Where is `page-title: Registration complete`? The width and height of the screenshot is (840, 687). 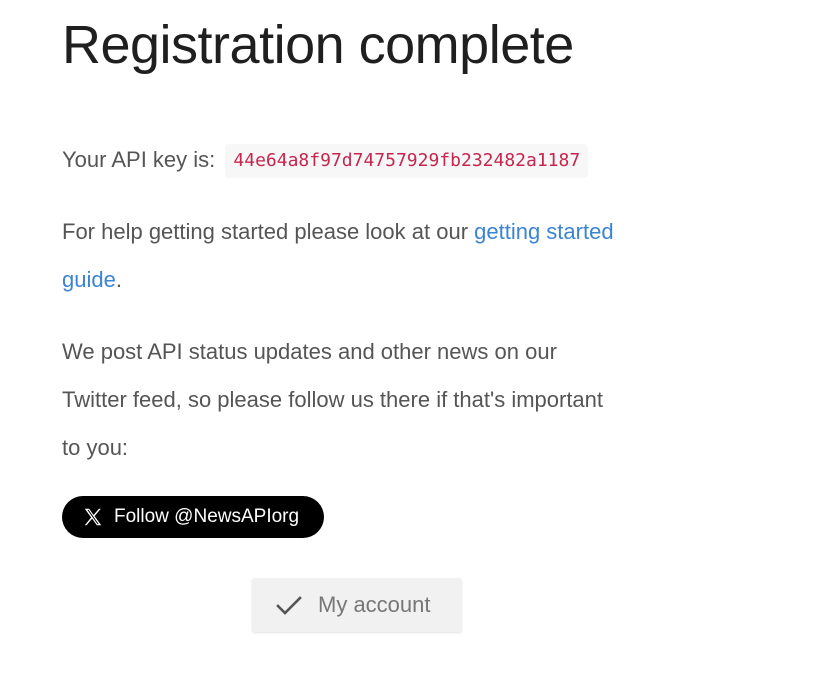 page-title: Registration complete is located at coordinates (318, 45).